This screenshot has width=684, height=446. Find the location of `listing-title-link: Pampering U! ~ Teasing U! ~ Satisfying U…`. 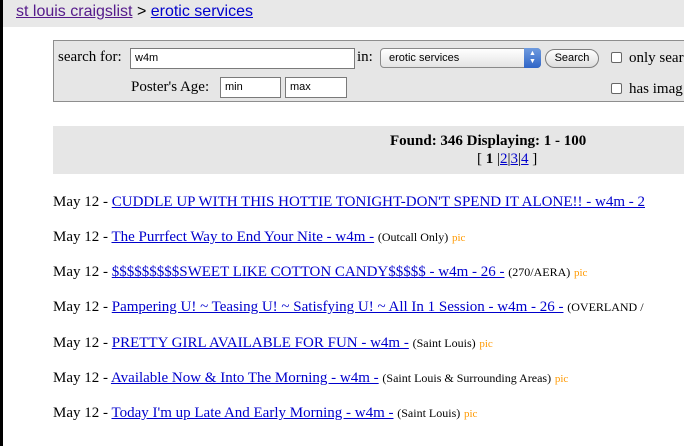

listing-title-link: Pampering U! ~ Teasing U! ~ Satisfying U… is located at coordinates (338, 307).